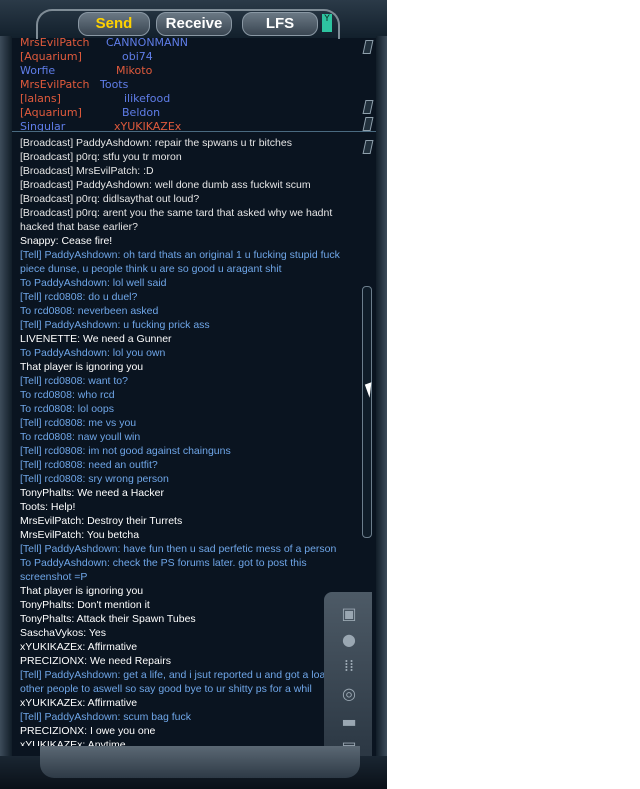 The width and height of the screenshot is (640, 789). What do you see at coordinates (349, 666) in the screenshot?
I see `group-icon: ⁞⁞` at bounding box center [349, 666].